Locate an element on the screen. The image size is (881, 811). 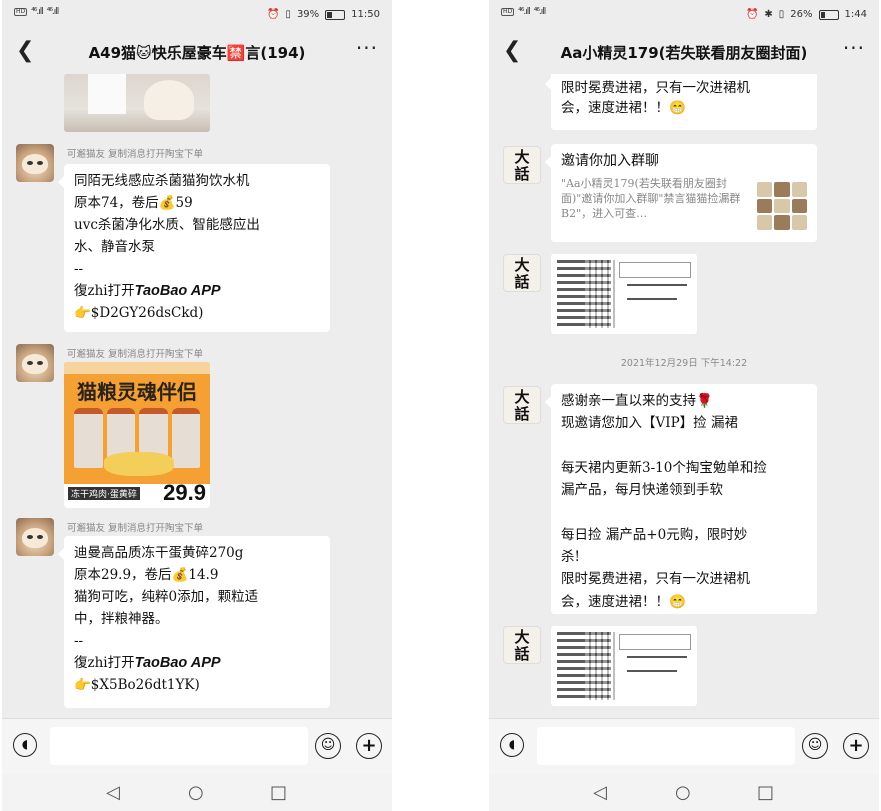
message-line: 中，拌粮神器。 is located at coordinates (121, 619).